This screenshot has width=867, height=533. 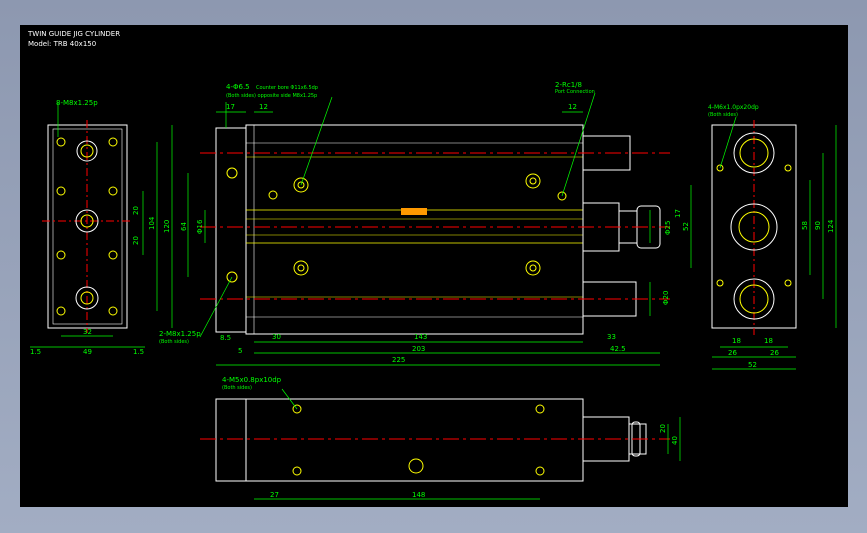 What do you see at coordinates (575, 92) in the screenshot?
I see `front-note-rc-sub: Port Connection` at bounding box center [575, 92].